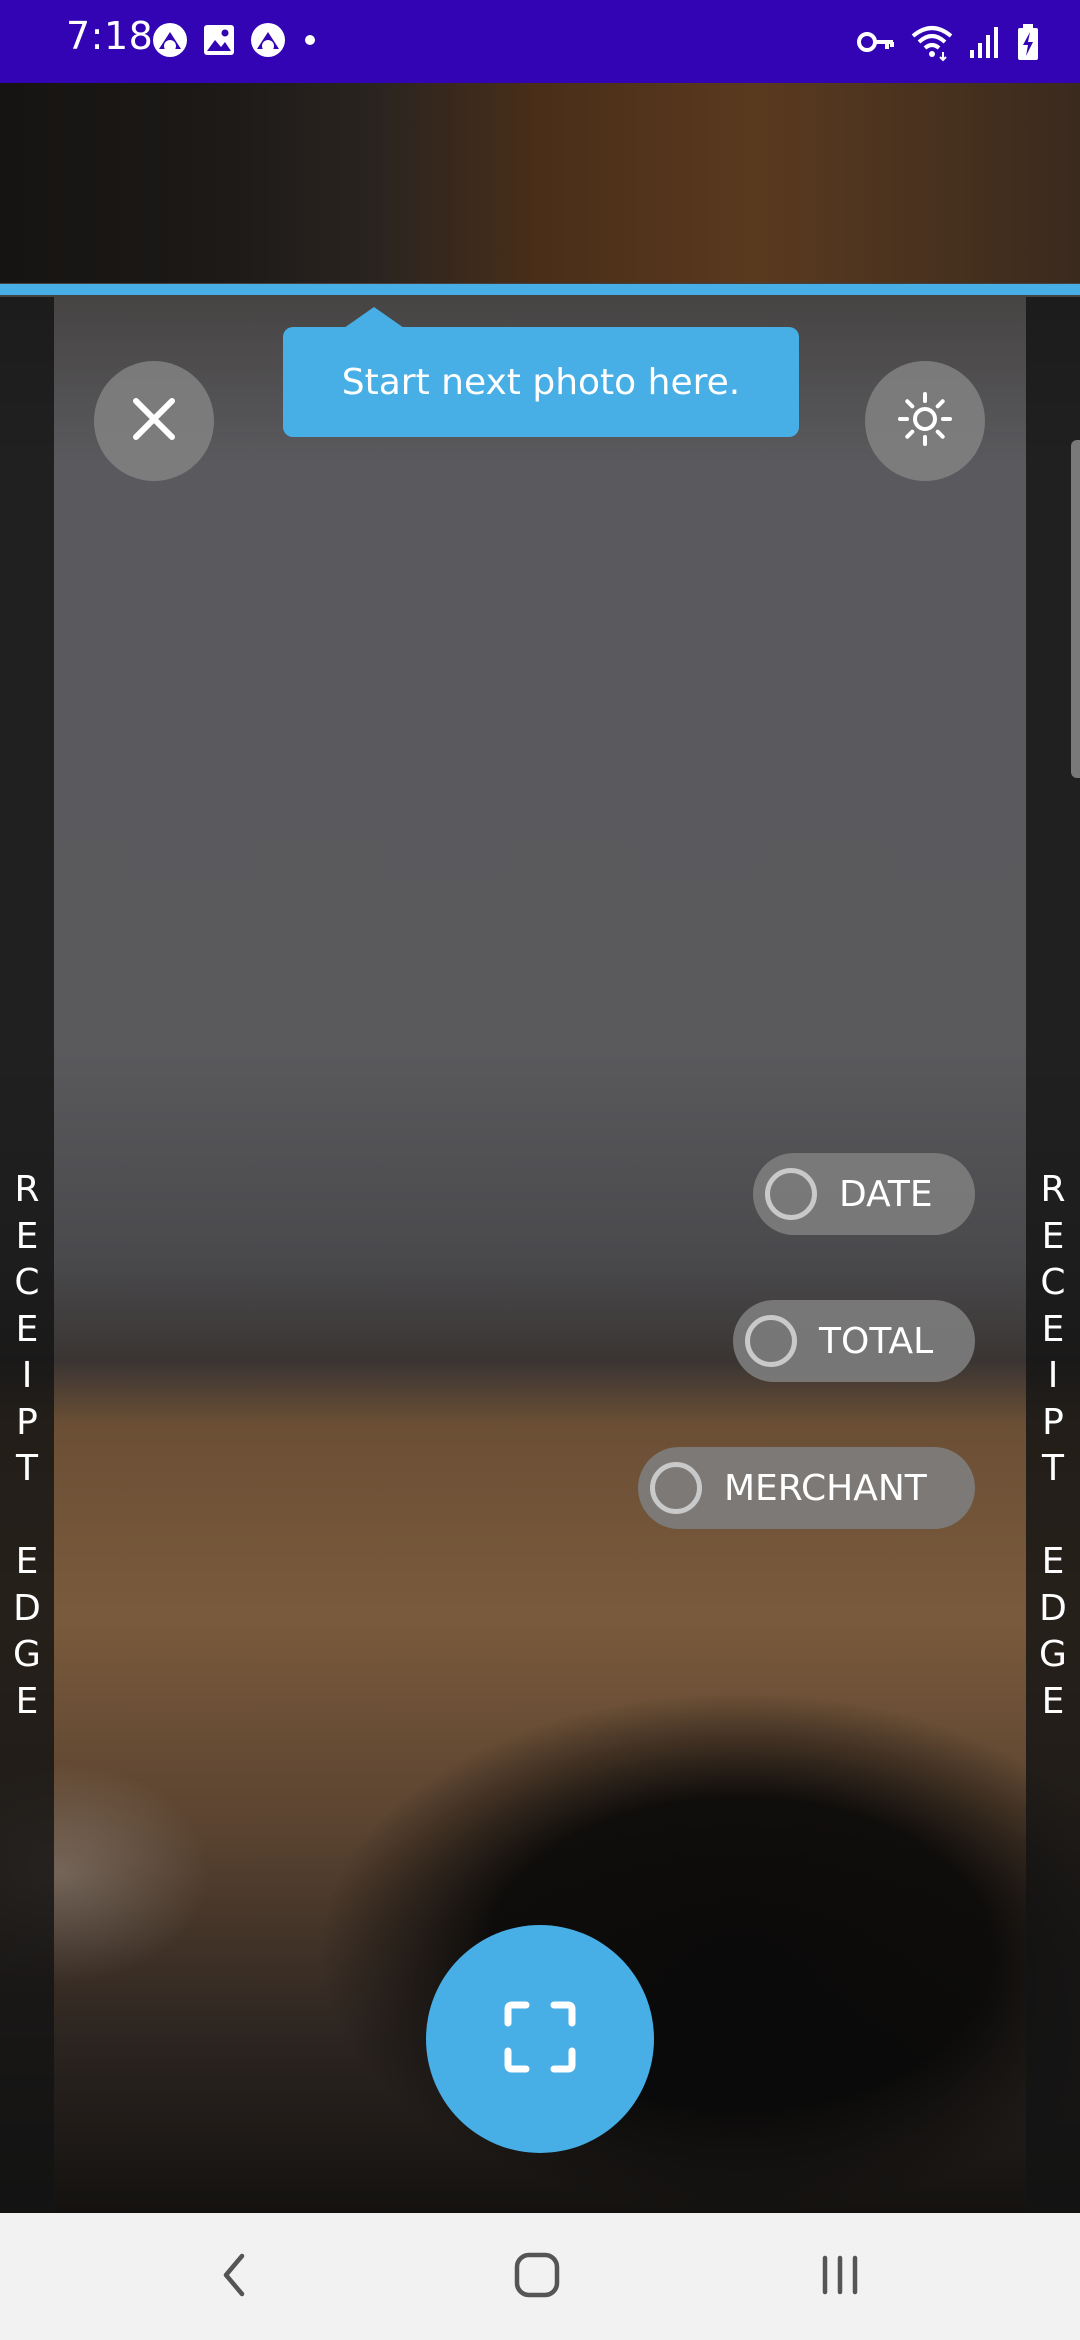  I want to click on tooltip-arrow, so click(374, 317).